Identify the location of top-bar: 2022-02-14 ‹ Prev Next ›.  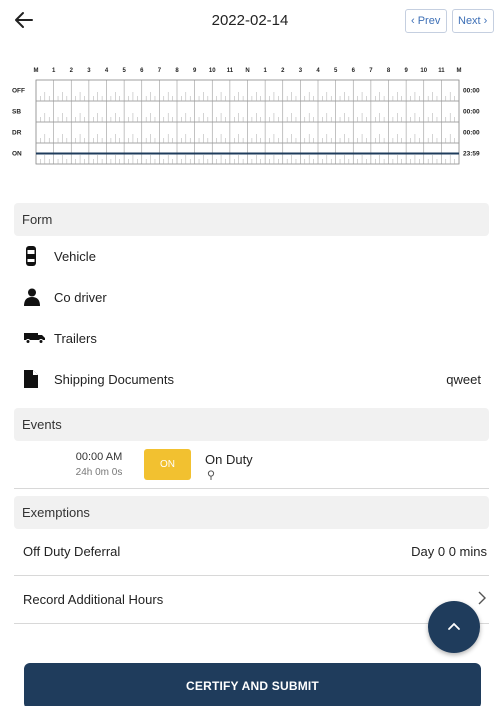
(250, 22).